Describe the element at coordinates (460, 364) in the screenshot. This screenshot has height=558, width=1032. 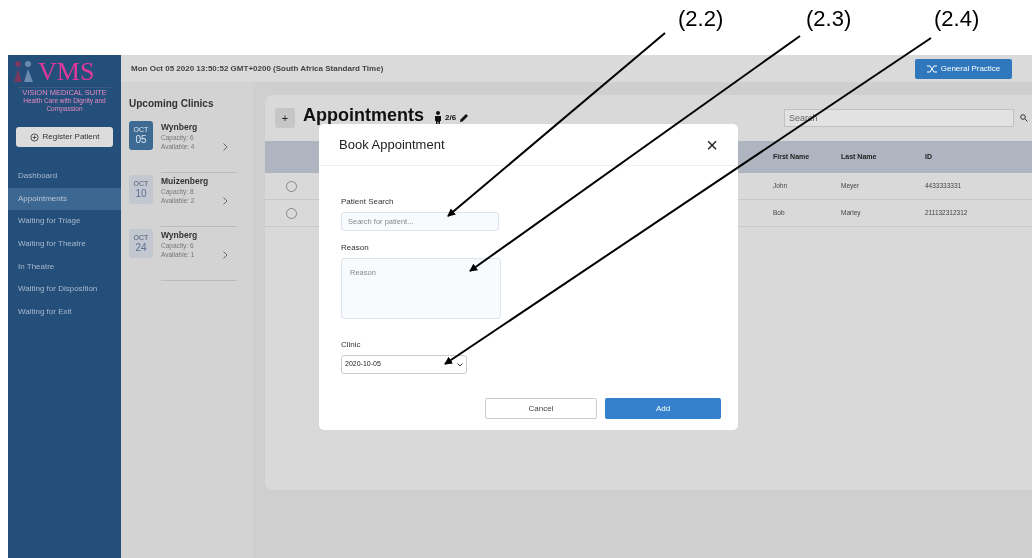
I see `chevron-down-icon` at that location.